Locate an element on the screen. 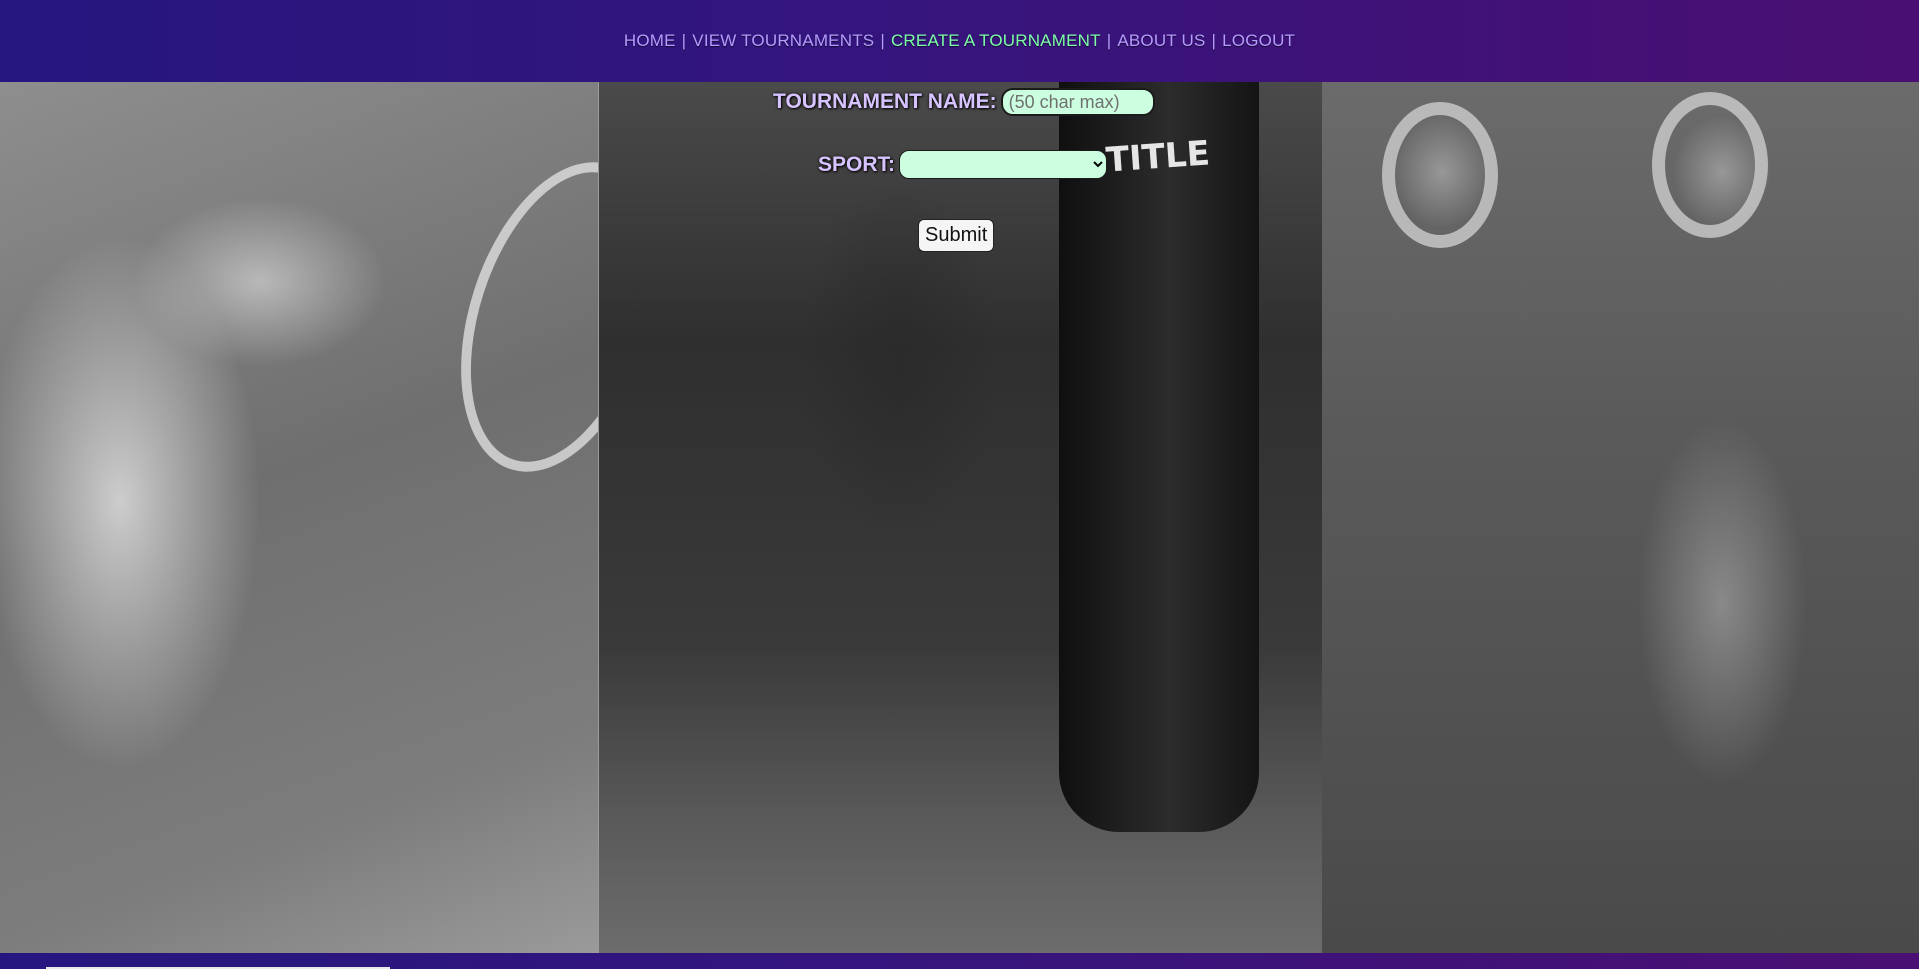  tournament-name-label: TOURNAMENT NAME: is located at coordinates (885, 101).